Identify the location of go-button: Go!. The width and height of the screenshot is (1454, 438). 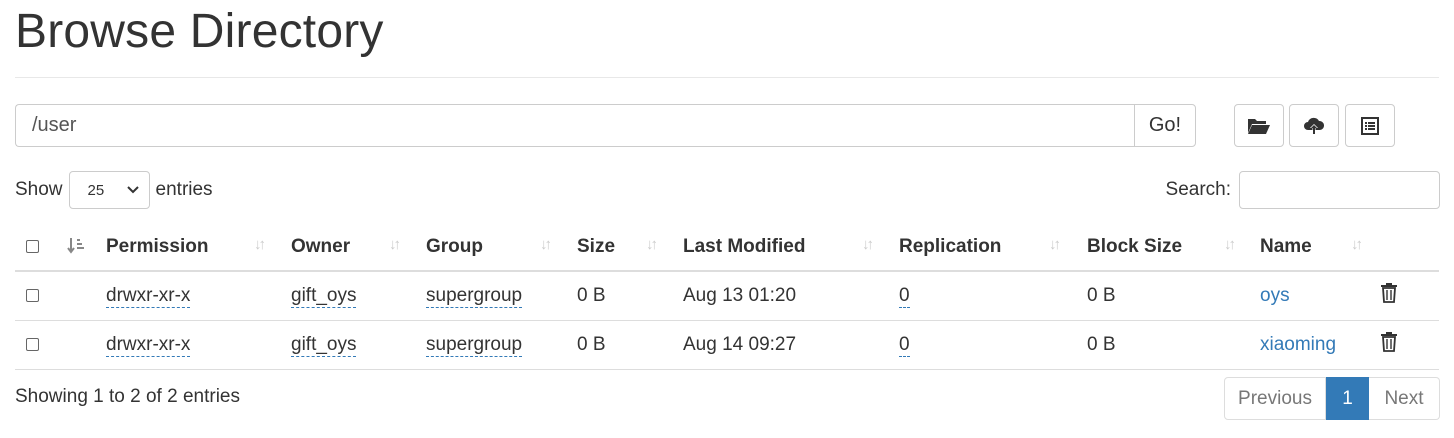
(1165, 125).